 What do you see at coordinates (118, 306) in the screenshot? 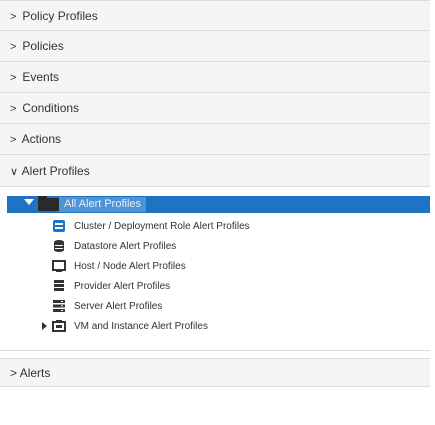
I see `tree-item-label: Server Alert Profiles` at bounding box center [118, 306].